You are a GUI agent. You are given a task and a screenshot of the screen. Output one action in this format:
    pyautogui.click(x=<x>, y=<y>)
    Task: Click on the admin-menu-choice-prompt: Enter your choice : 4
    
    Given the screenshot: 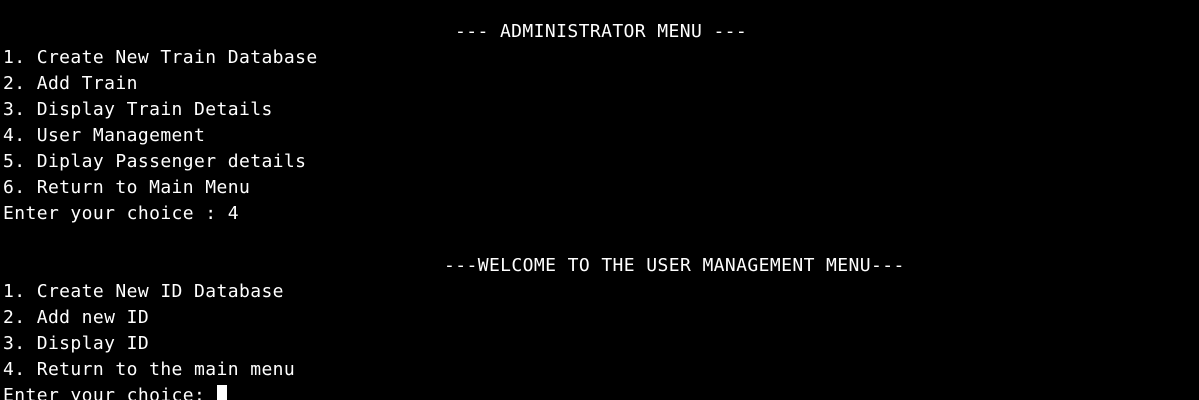 What is the action you would take?
    pyautogui.click(x=121, y=213)
    